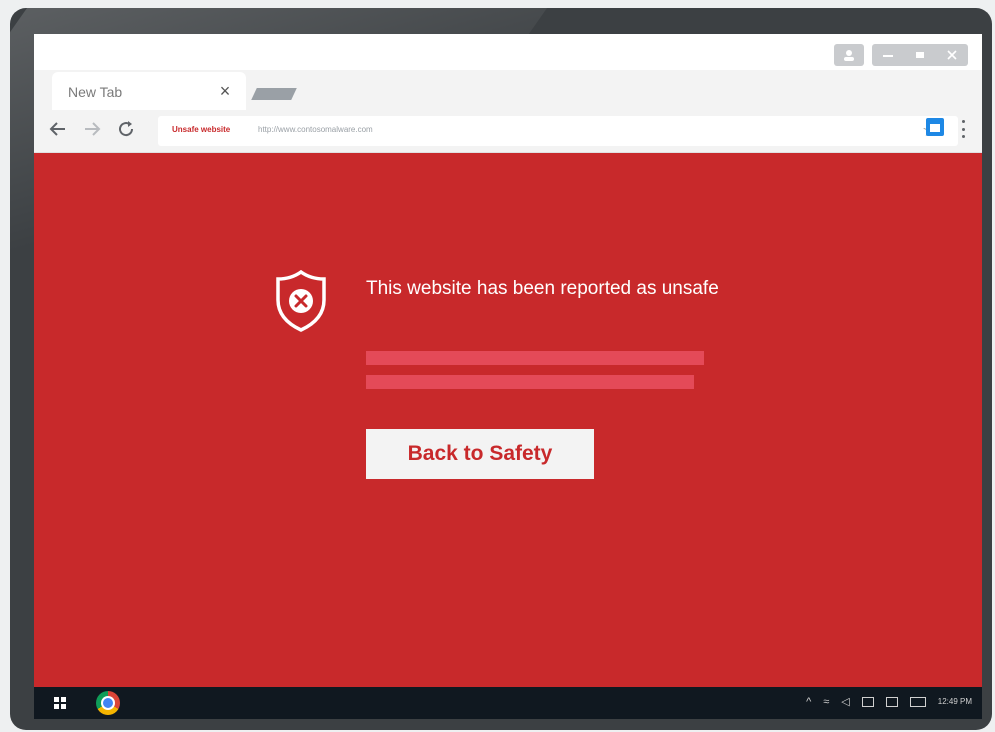 This screenshot has height=732, width=995. I want to click on extension-icon, so click(935, 127).